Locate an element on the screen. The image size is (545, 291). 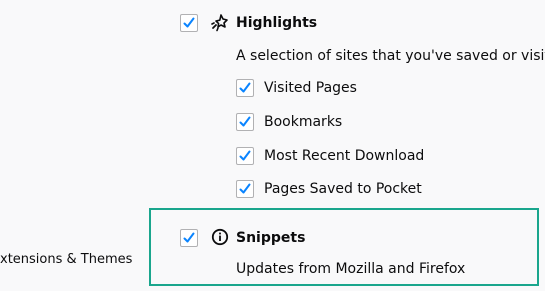
highlights-icon is located at coordinates (220, 23).